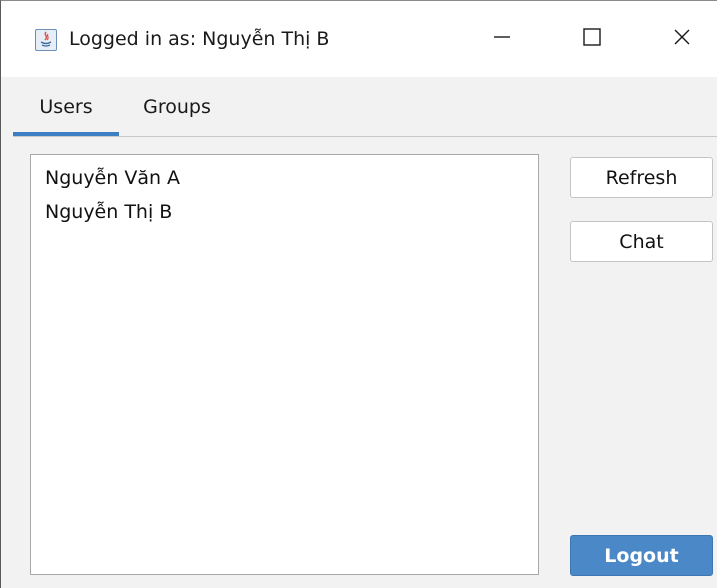 This screenshot has height=588, width=717. What do you see at coordinates (46, 40) in the screenshot?
I see `java-icon` at bounding box center [46, 40].